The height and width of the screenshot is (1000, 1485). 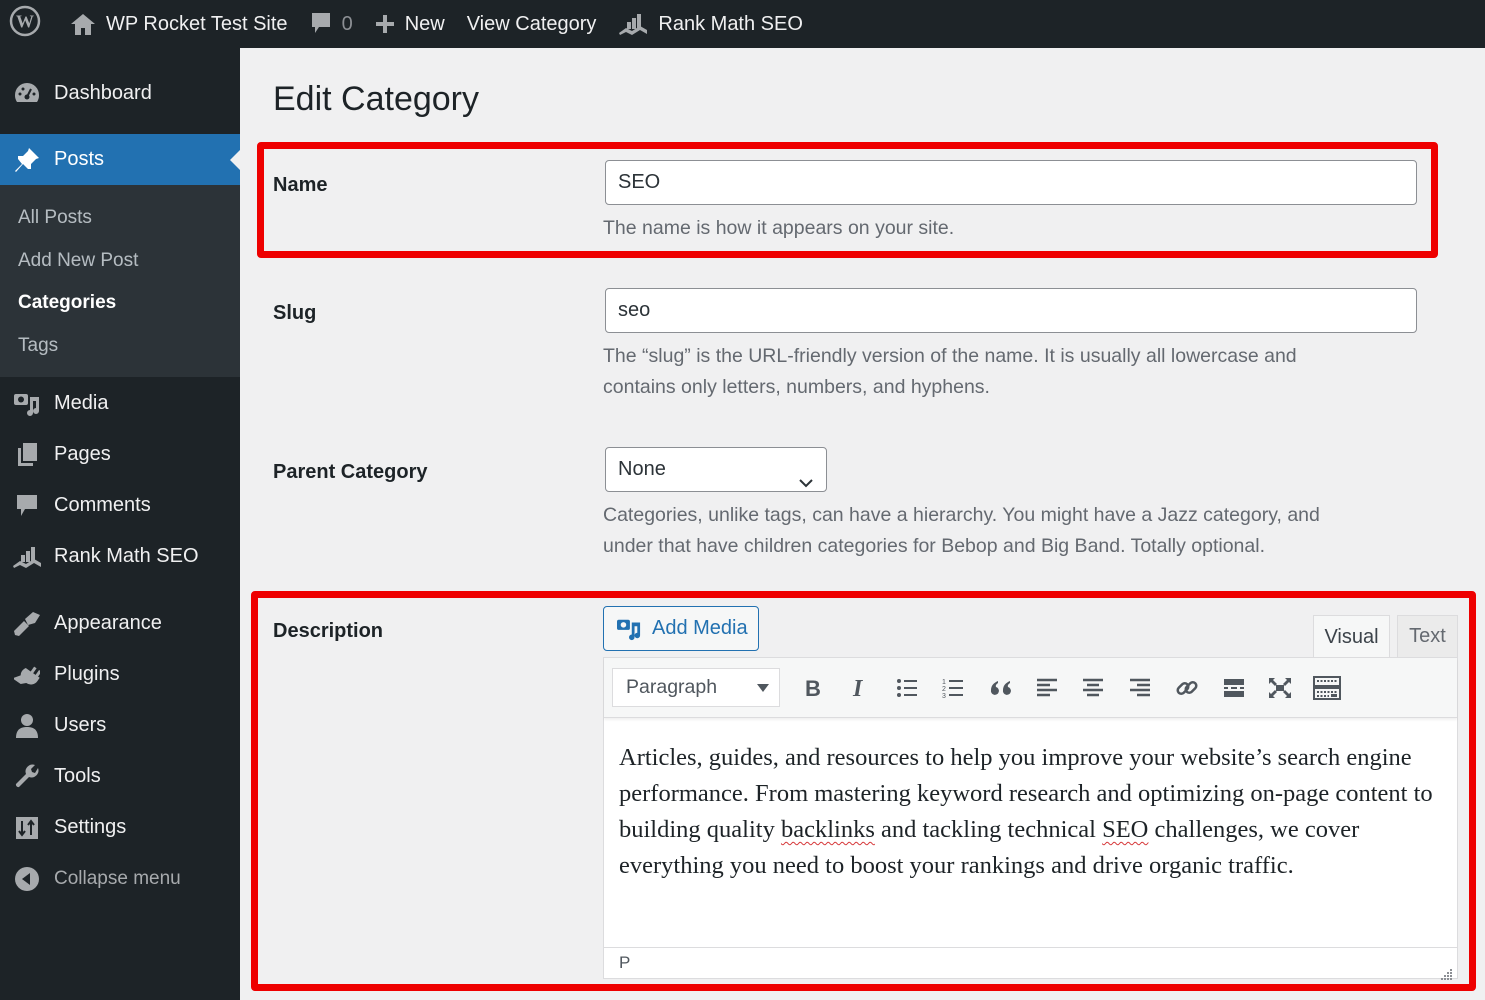 I want to click on description-label: Description, so click(x=328, y=631).